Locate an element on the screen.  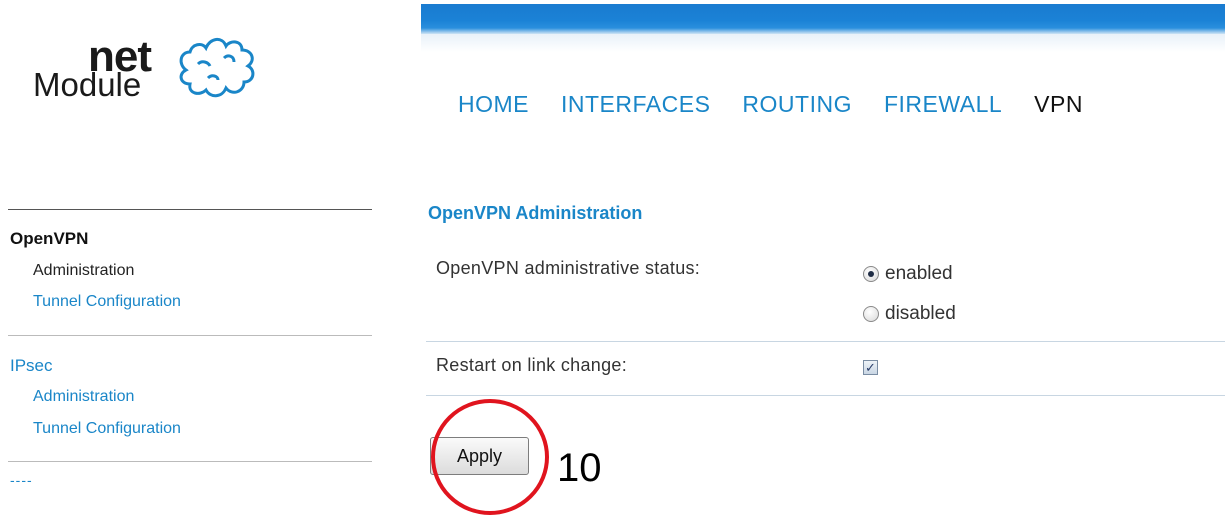
radio-disabled-label: disabled is located at coordinates (920, 314).